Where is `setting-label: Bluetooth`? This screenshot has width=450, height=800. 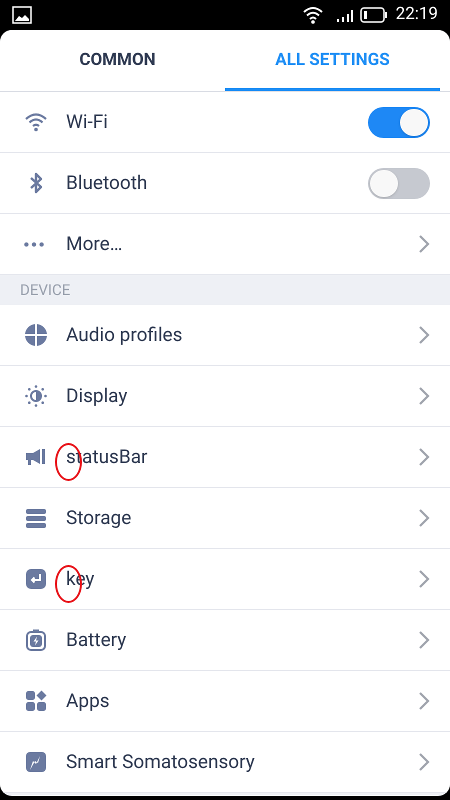 setting-label: Bluetooth is located at coordinates (107, 183).